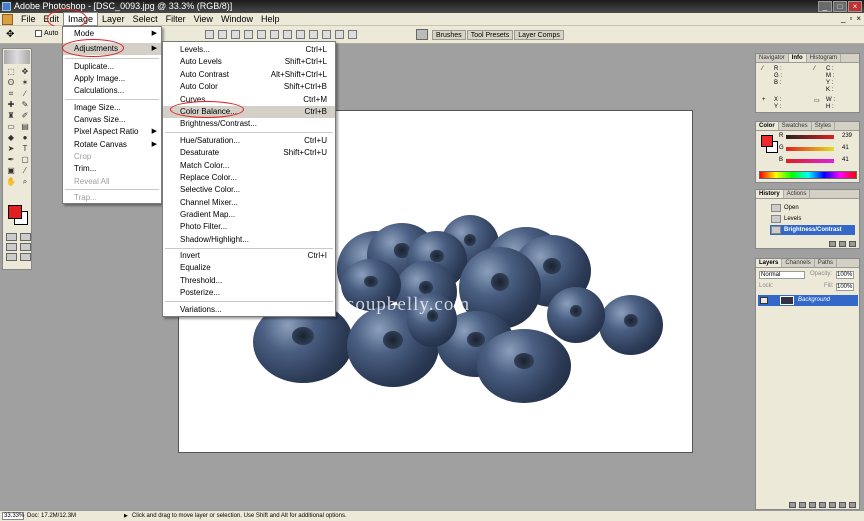 The image size is (864, 521). Describe the element at coordinates (797, 194) in the screenshot. I see `tab-actions: Actions` at that location.